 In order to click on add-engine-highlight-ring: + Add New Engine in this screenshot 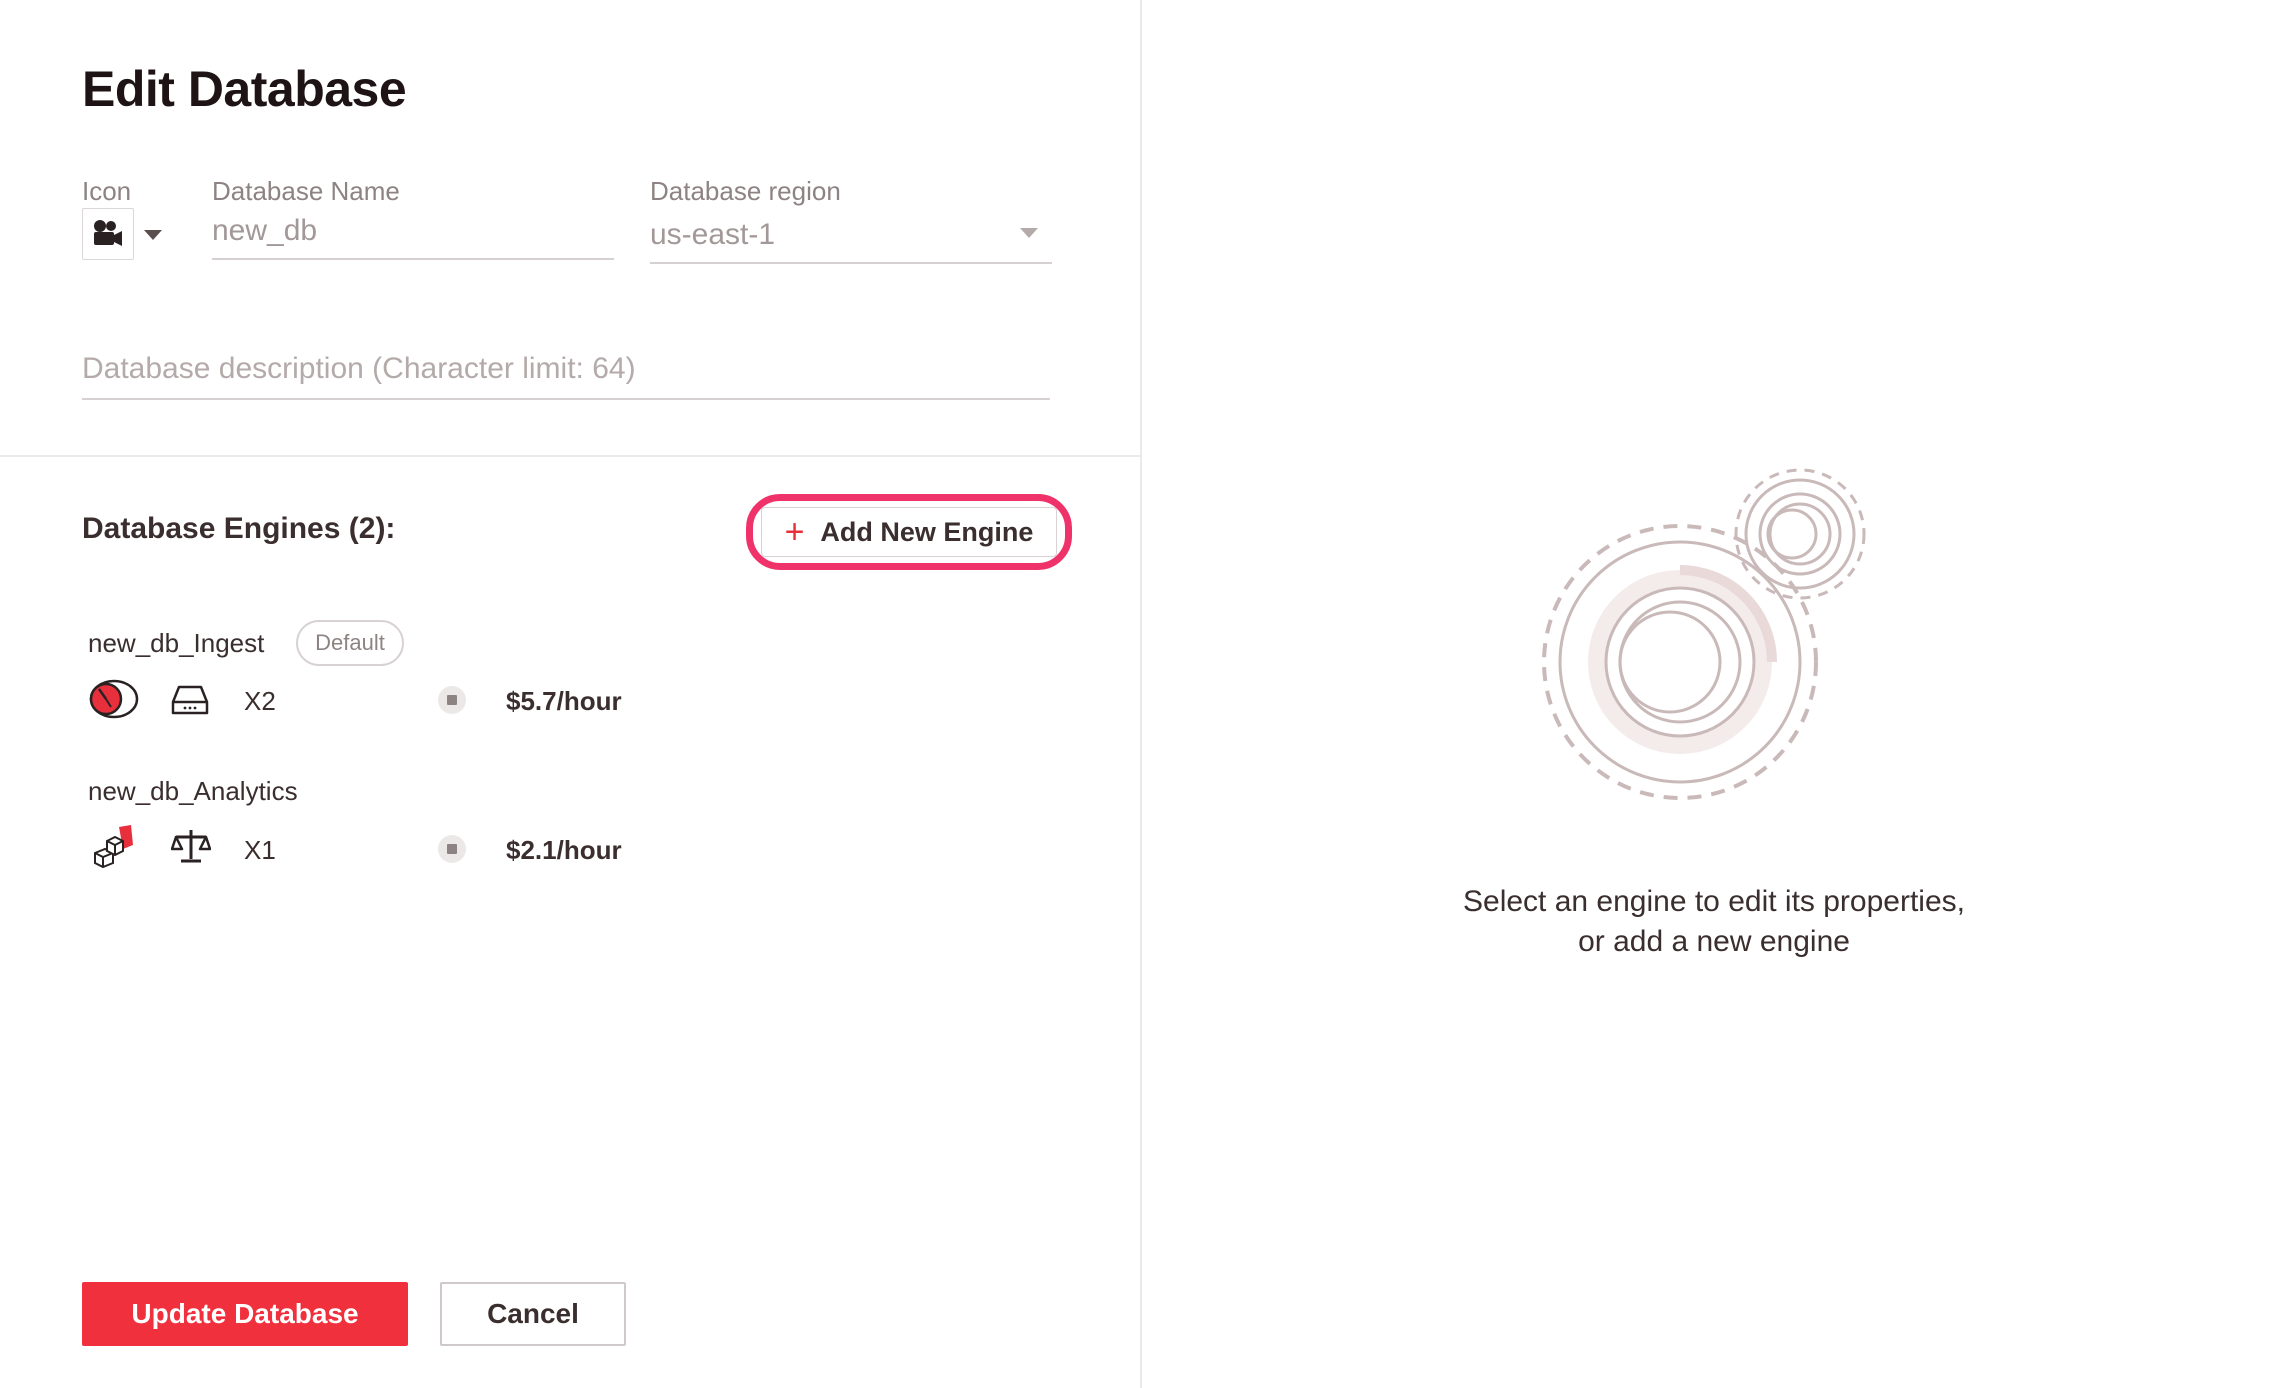, I will do `click(909, 532)`.